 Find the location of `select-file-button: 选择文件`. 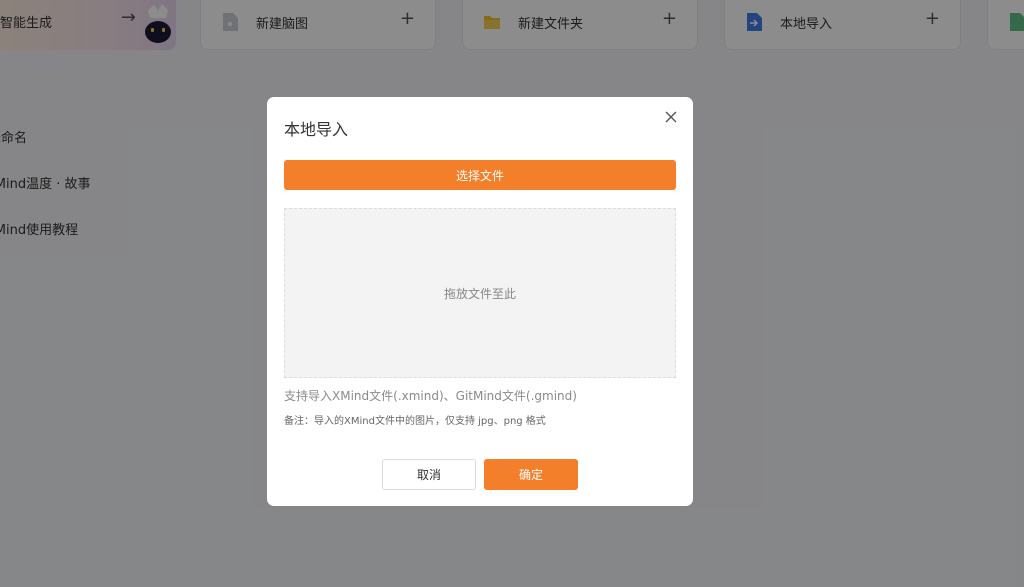

select-file-button: 选择文件 is located at coordinates (480, 175).